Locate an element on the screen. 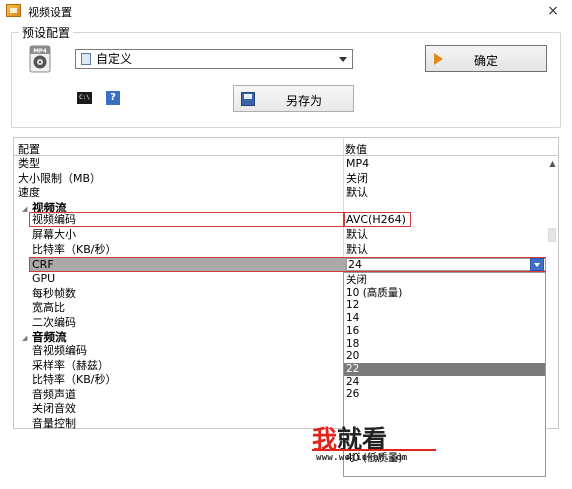  grid-row: 速度 is located at coordinates (179, 193).